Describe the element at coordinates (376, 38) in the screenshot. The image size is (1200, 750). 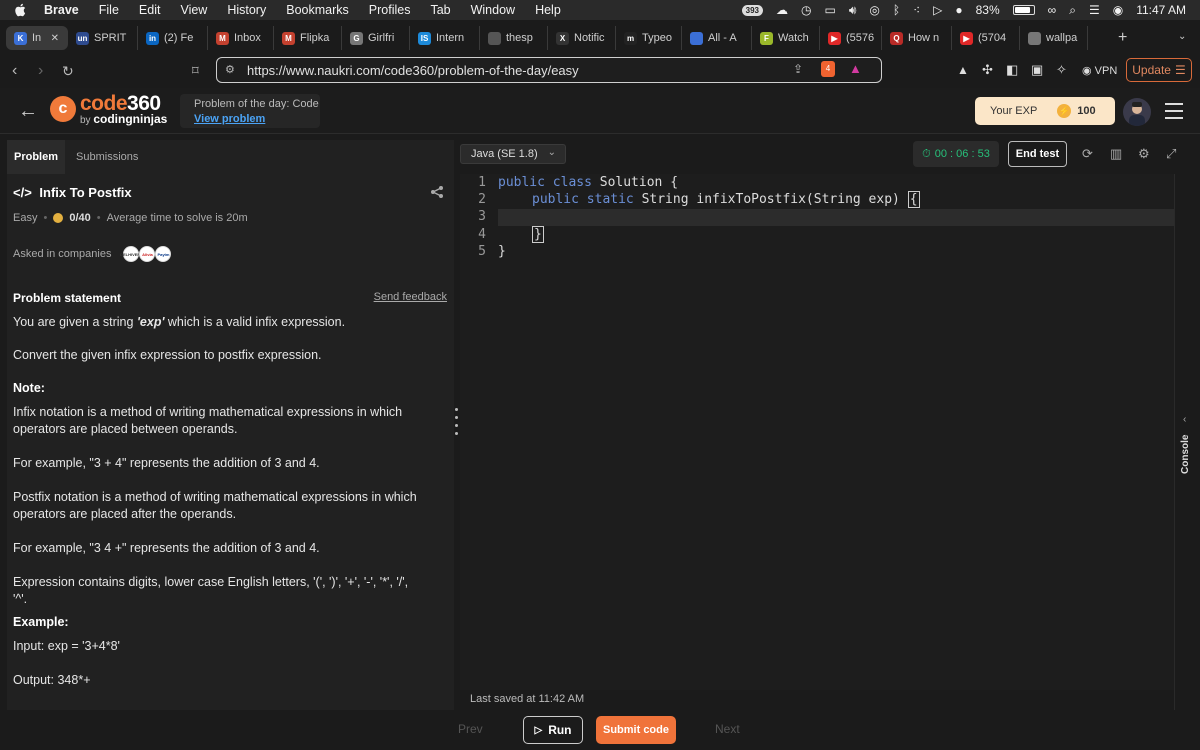
I see `browser-tab: G Girlfri` at that location.